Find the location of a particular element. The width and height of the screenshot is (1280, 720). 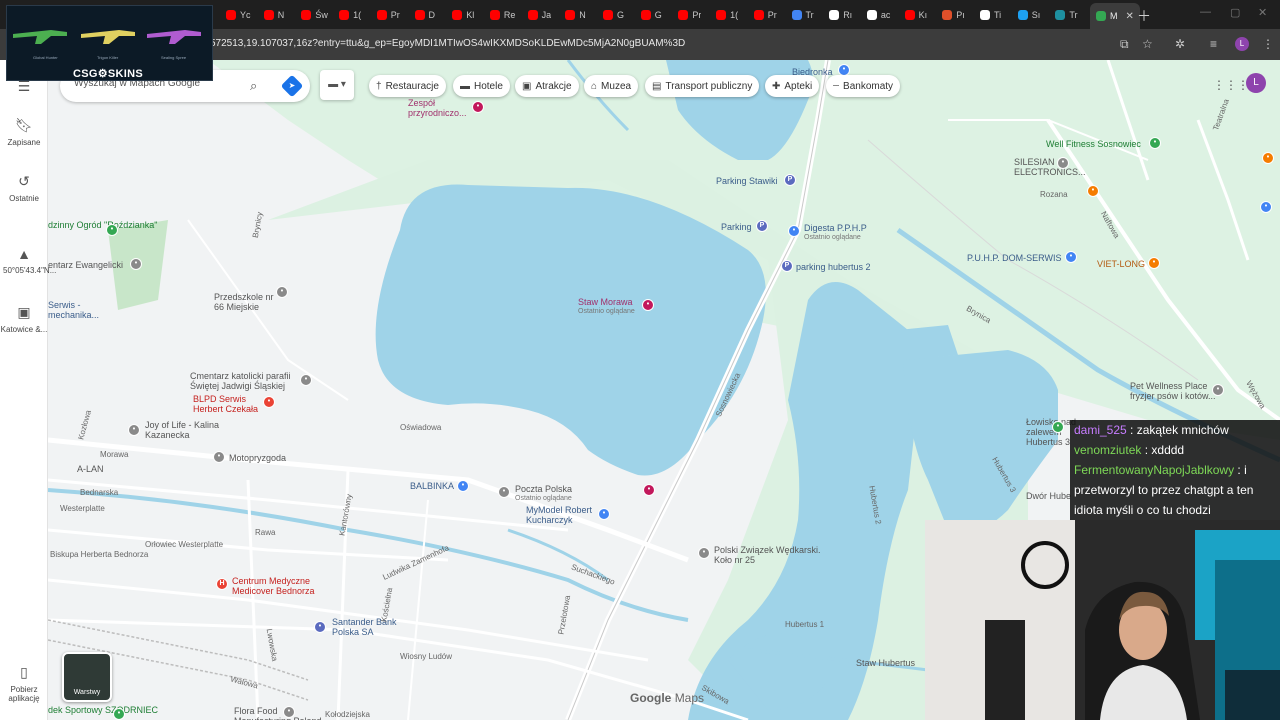

chip-hotele: ▬ Hotele is located at coordinates (481, 86).